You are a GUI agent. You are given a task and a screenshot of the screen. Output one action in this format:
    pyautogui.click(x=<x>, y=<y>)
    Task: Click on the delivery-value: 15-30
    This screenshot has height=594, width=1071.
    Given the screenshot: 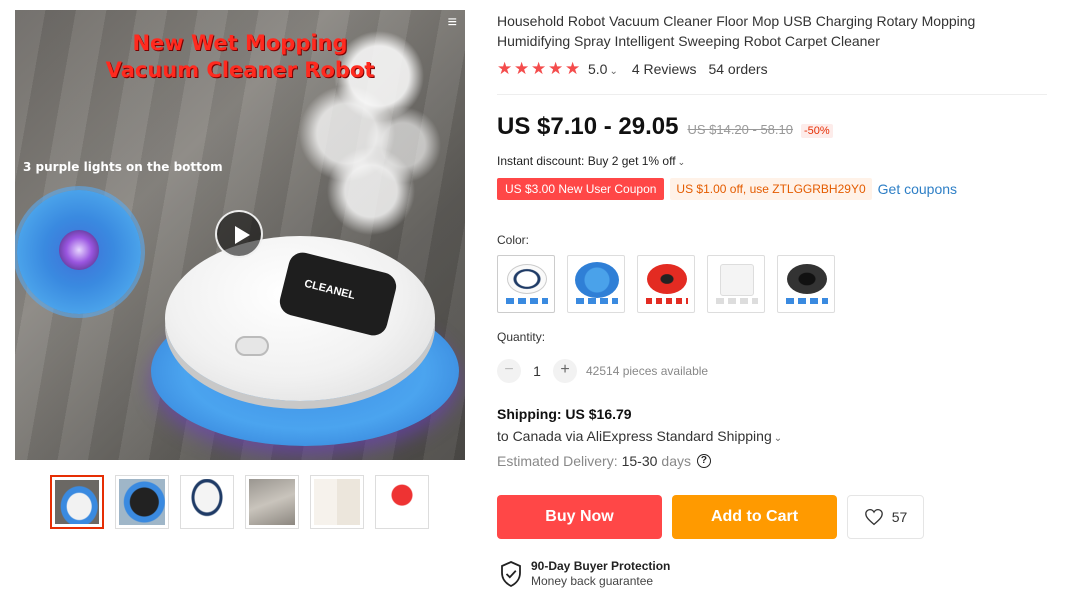 What is the action you would take?
    pyautogui.click(x=639, y=461)
    